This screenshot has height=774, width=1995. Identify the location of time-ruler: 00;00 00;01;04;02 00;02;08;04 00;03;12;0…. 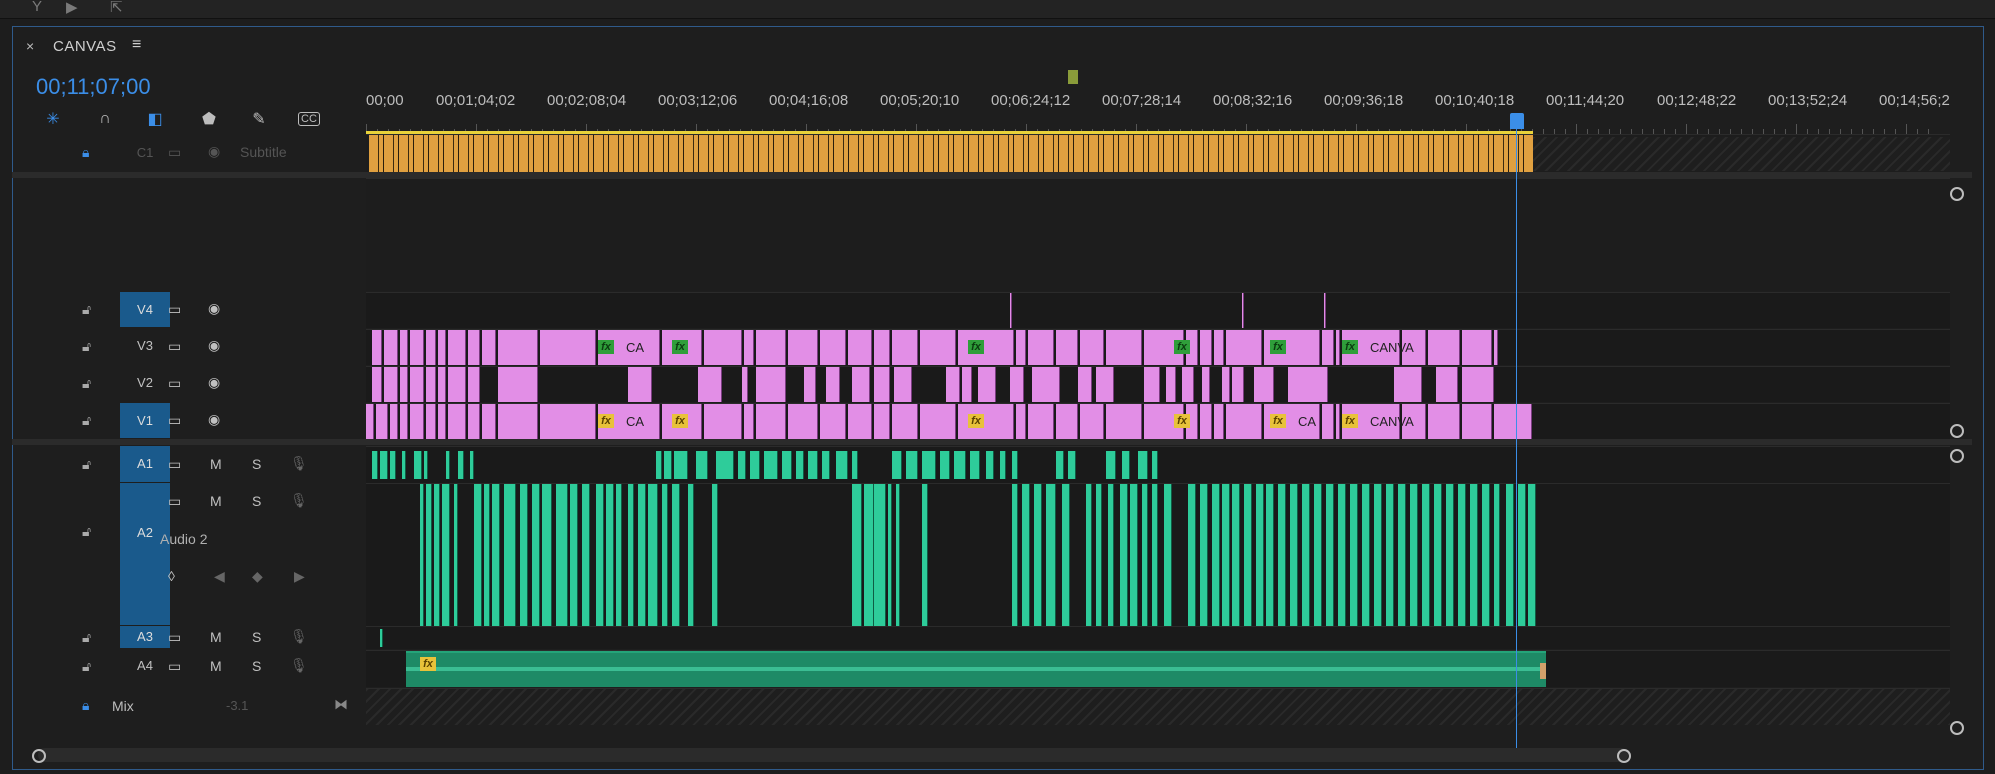
(1158, 110).